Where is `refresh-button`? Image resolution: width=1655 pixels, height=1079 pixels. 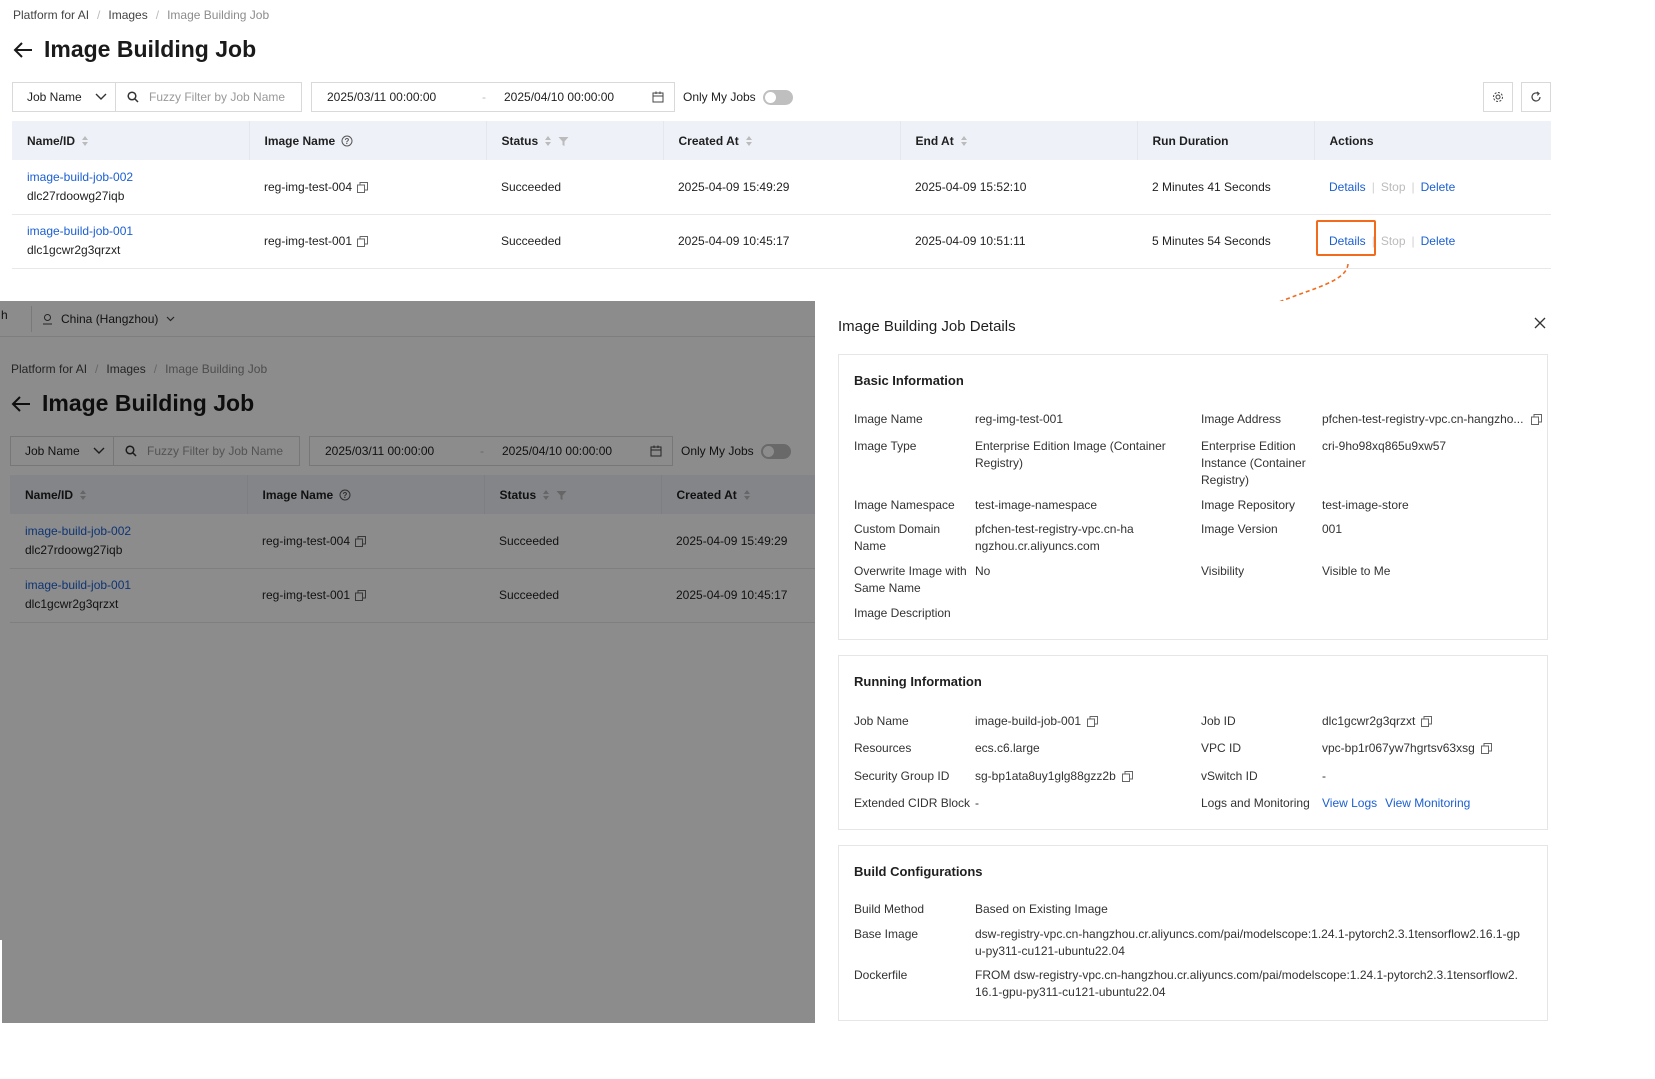
refresh-button is located at coordinates (1536, 97).